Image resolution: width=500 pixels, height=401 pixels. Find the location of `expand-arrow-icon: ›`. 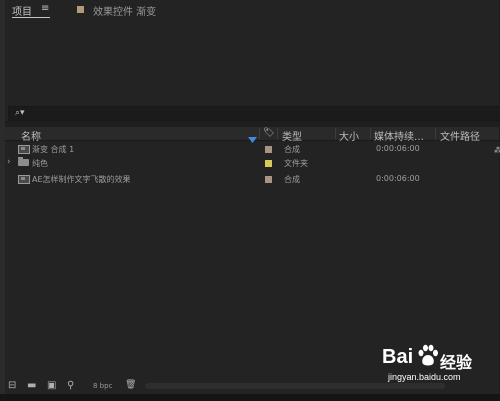

expand-arrow-icon: › is located at coordinates (9, 162).